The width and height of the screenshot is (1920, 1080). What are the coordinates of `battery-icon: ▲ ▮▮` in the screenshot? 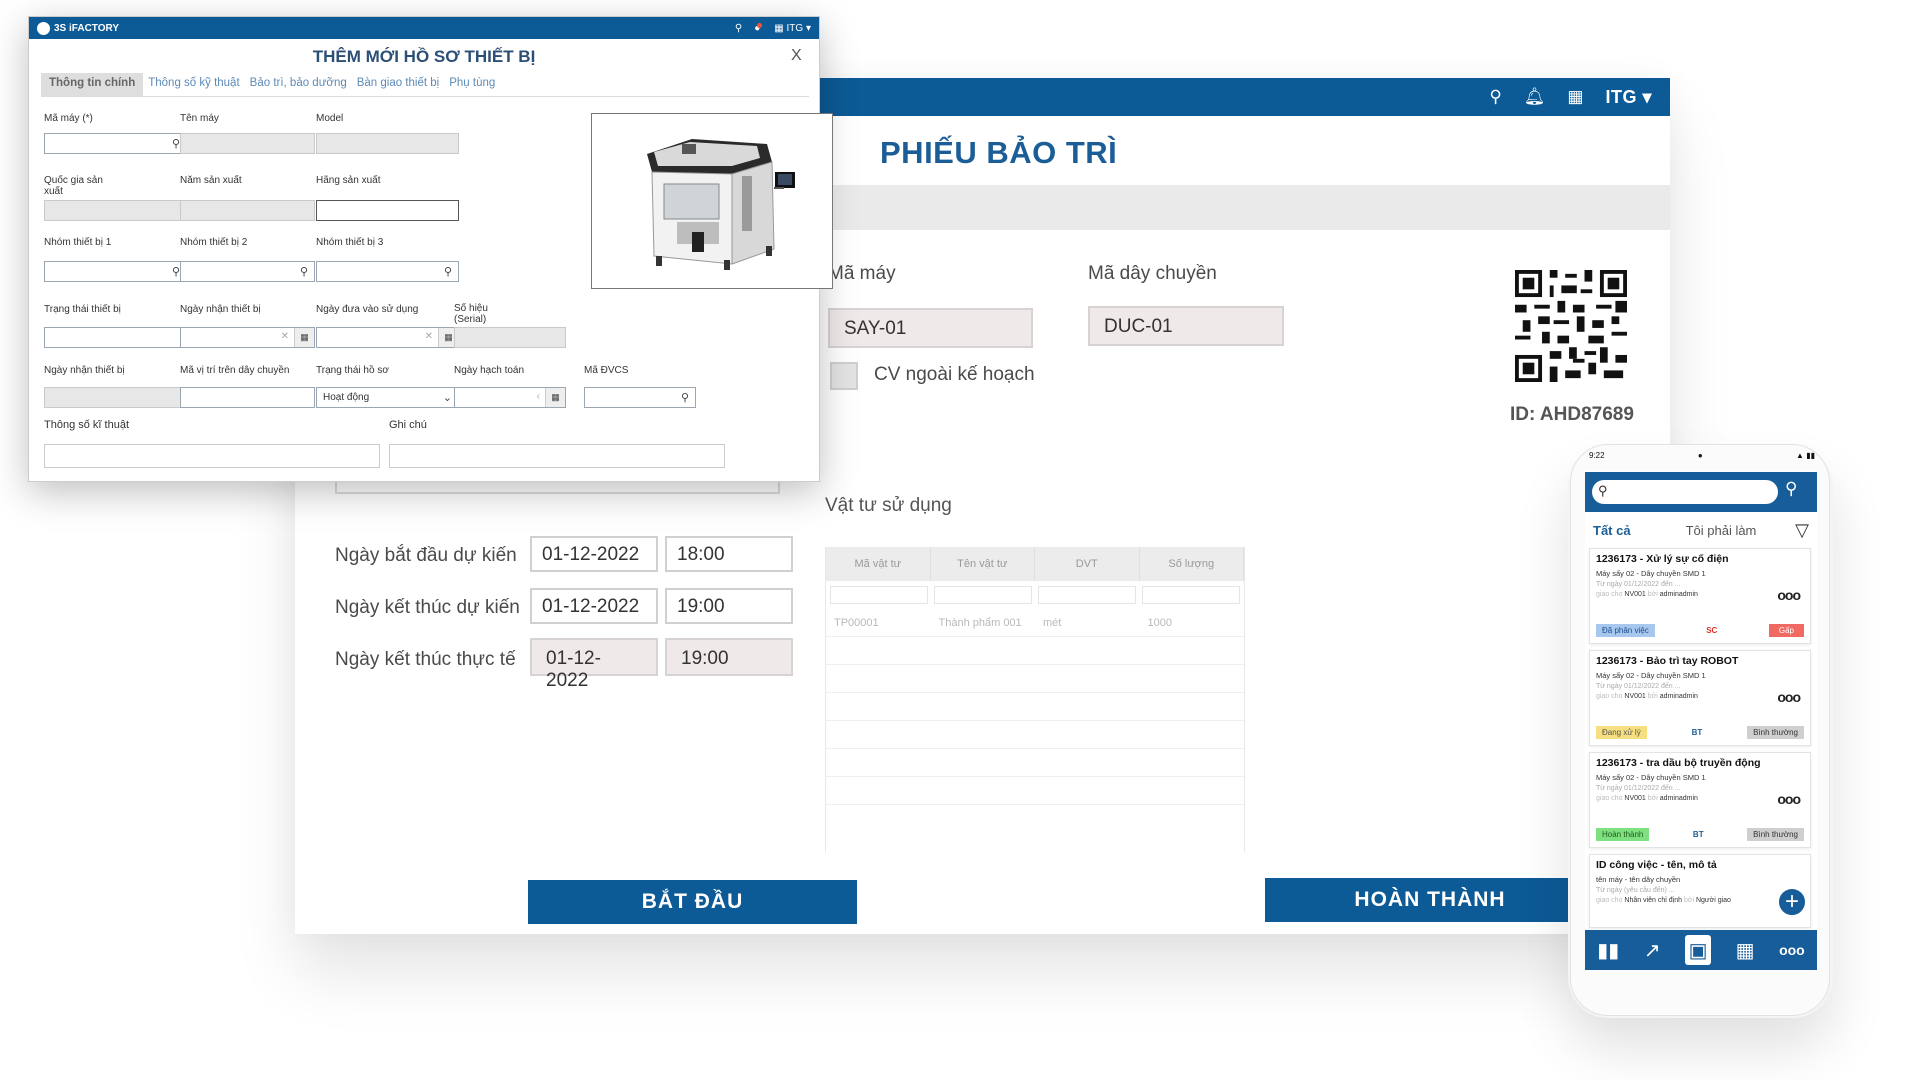 It's located at (1805, 455).